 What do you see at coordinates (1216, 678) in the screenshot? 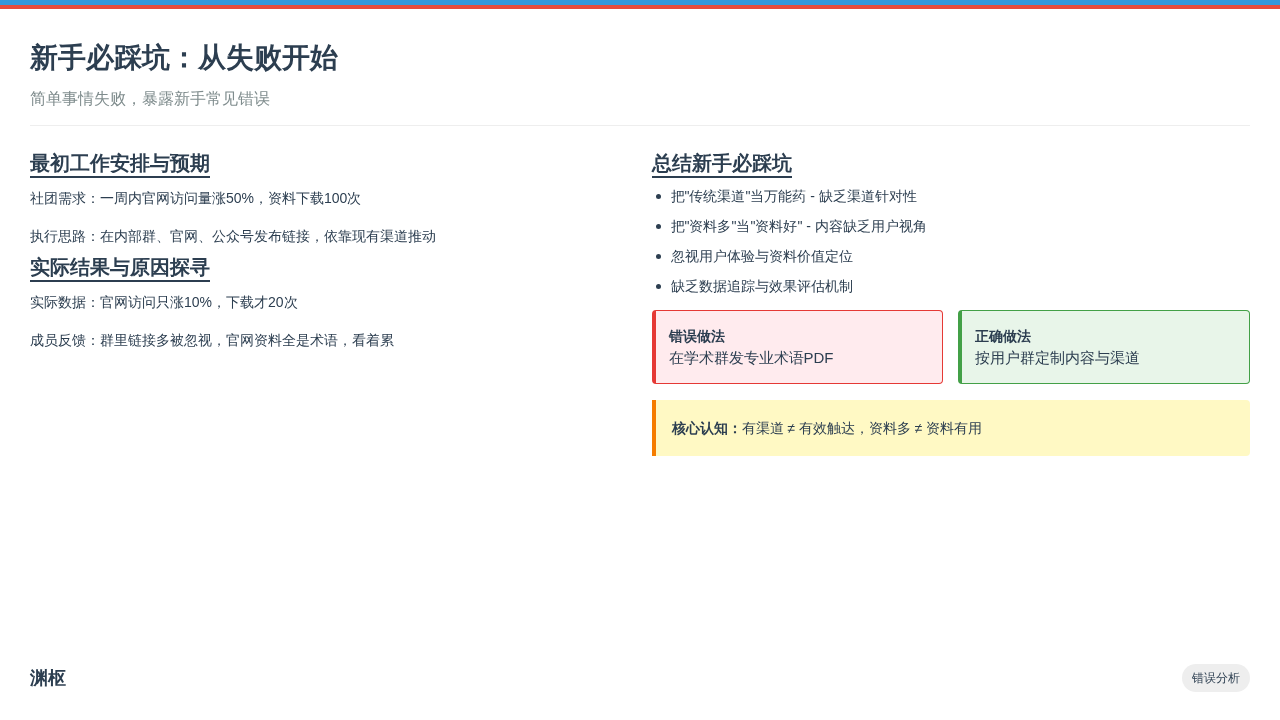
I see `tag-pill: 错误分析` at bounding box center [1216, 678].